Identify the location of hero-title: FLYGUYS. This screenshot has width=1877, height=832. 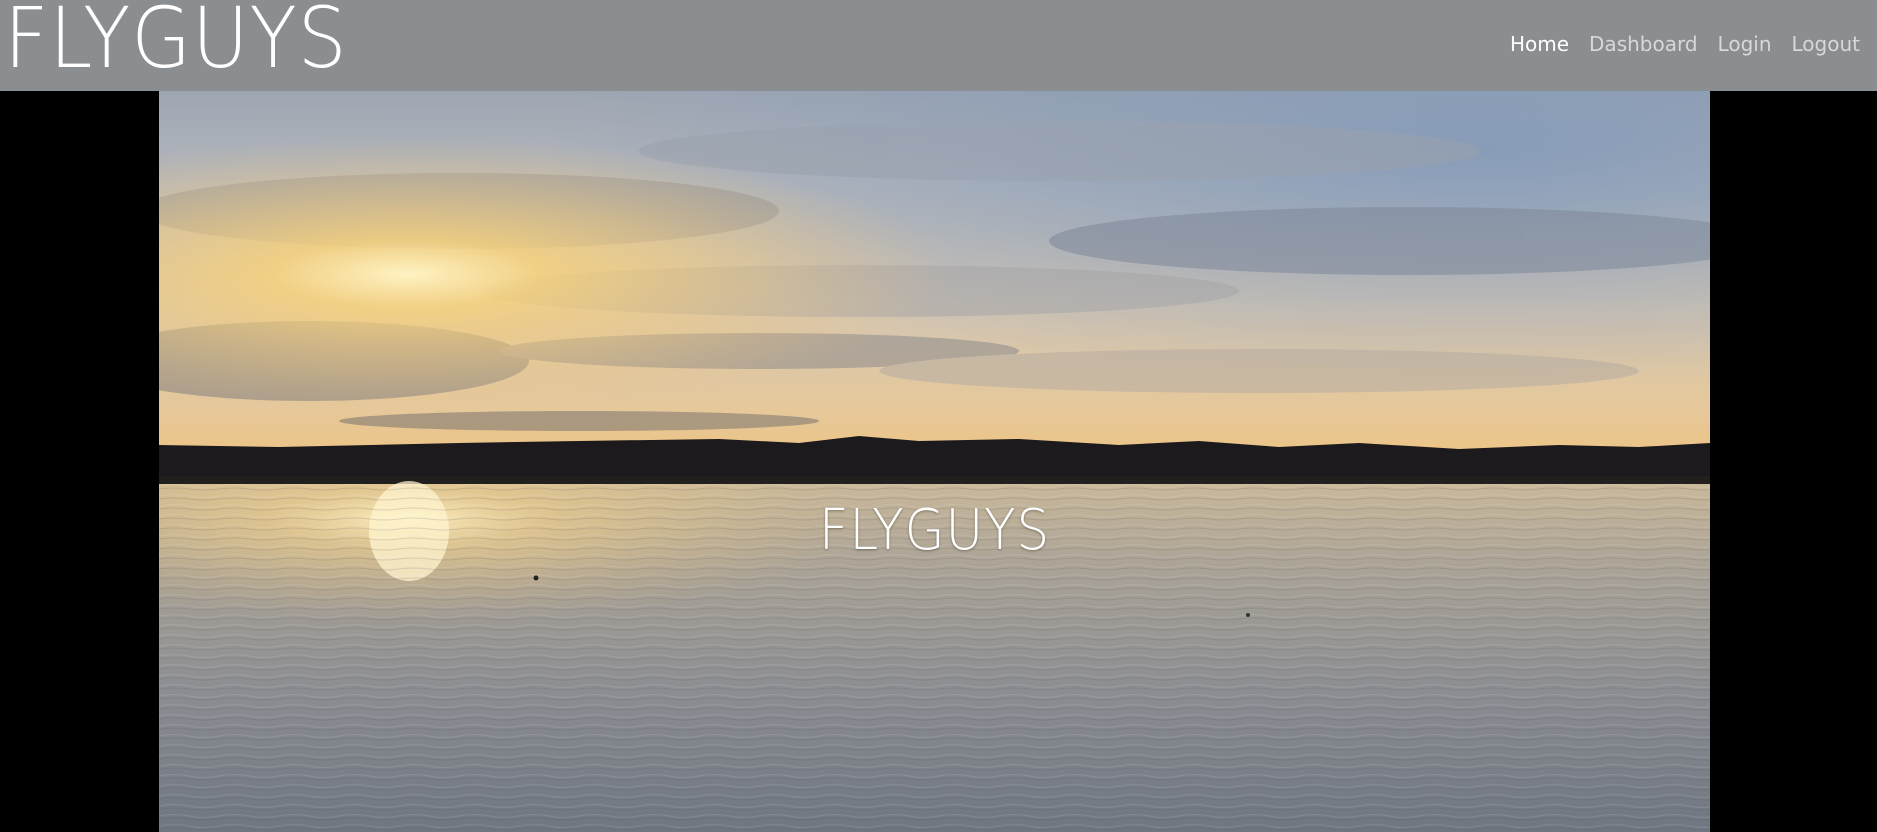
(934, 530).